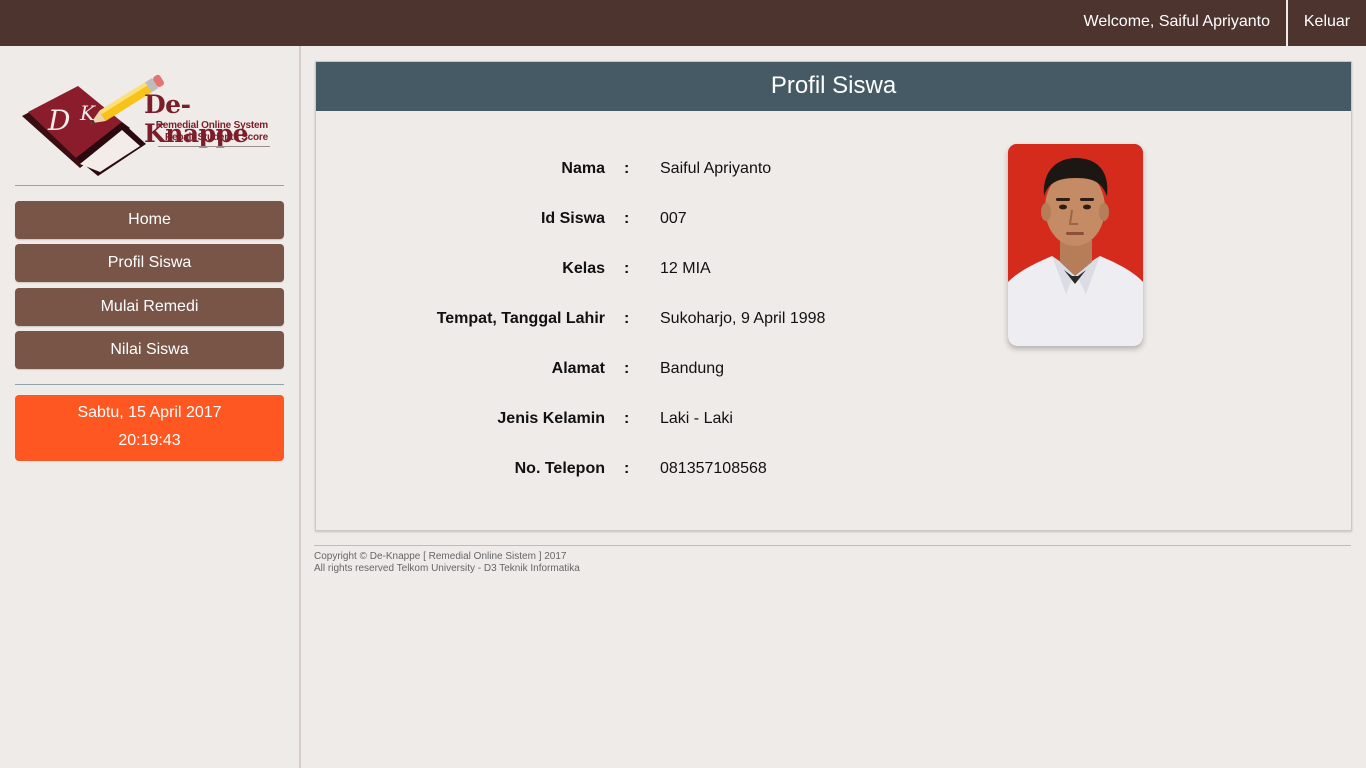 The image size is (1366, 768). What do you see at coordinates (572, 218) in the screenshot?
I see `field-label-id-siswa: Id Siswa` at bounding box center [572, 218].